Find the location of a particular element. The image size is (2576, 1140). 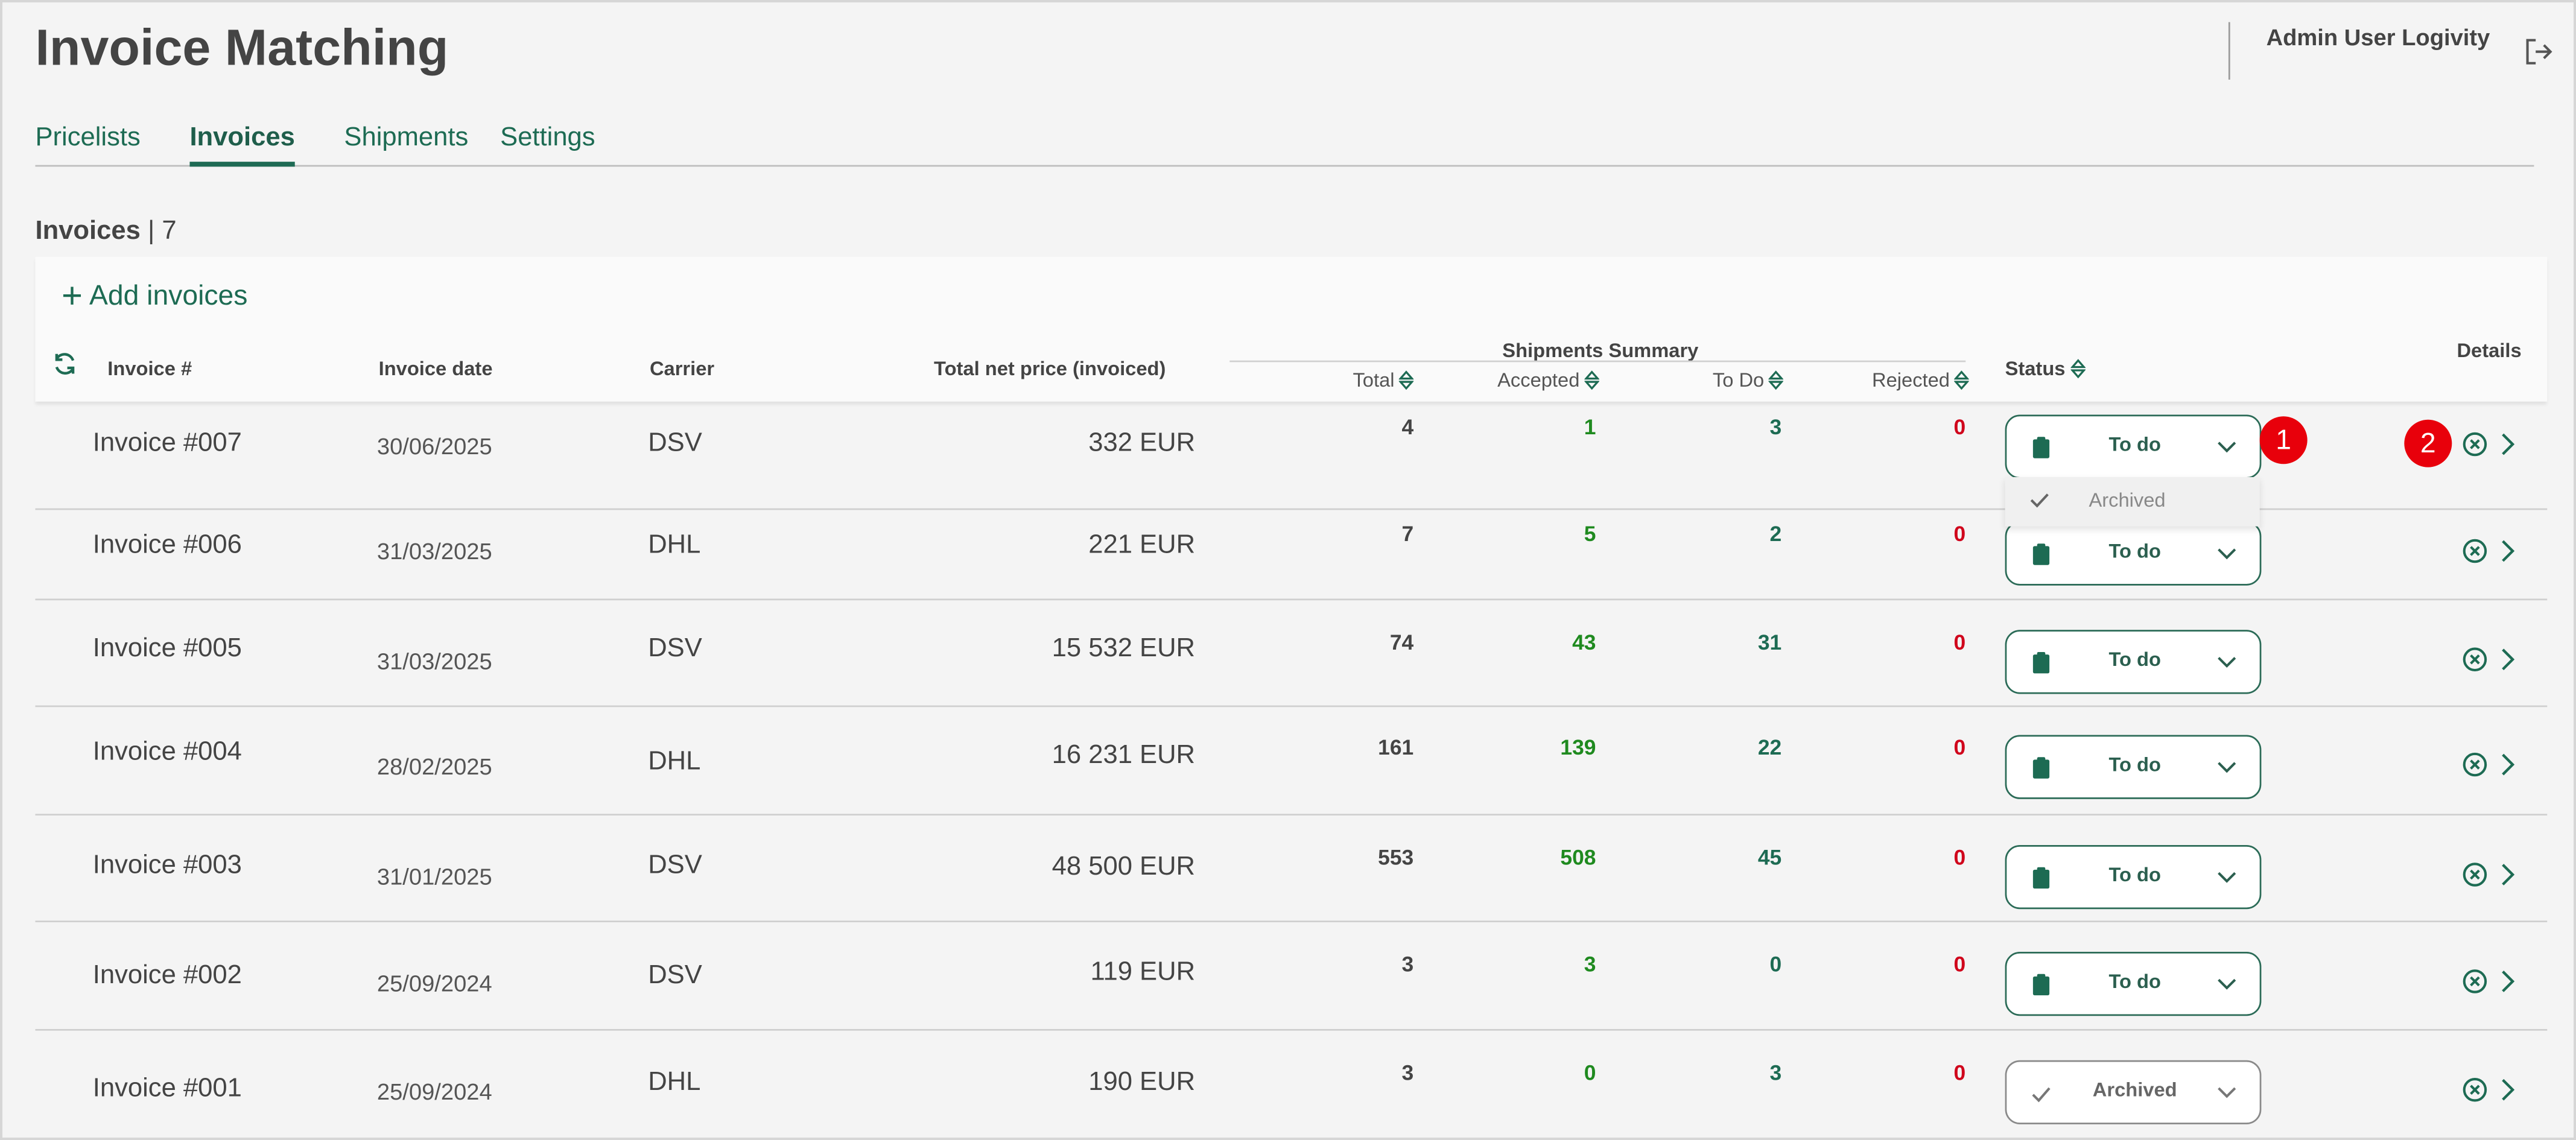

col-accepted-header: Accepted is located at coordinates (1548, 380).